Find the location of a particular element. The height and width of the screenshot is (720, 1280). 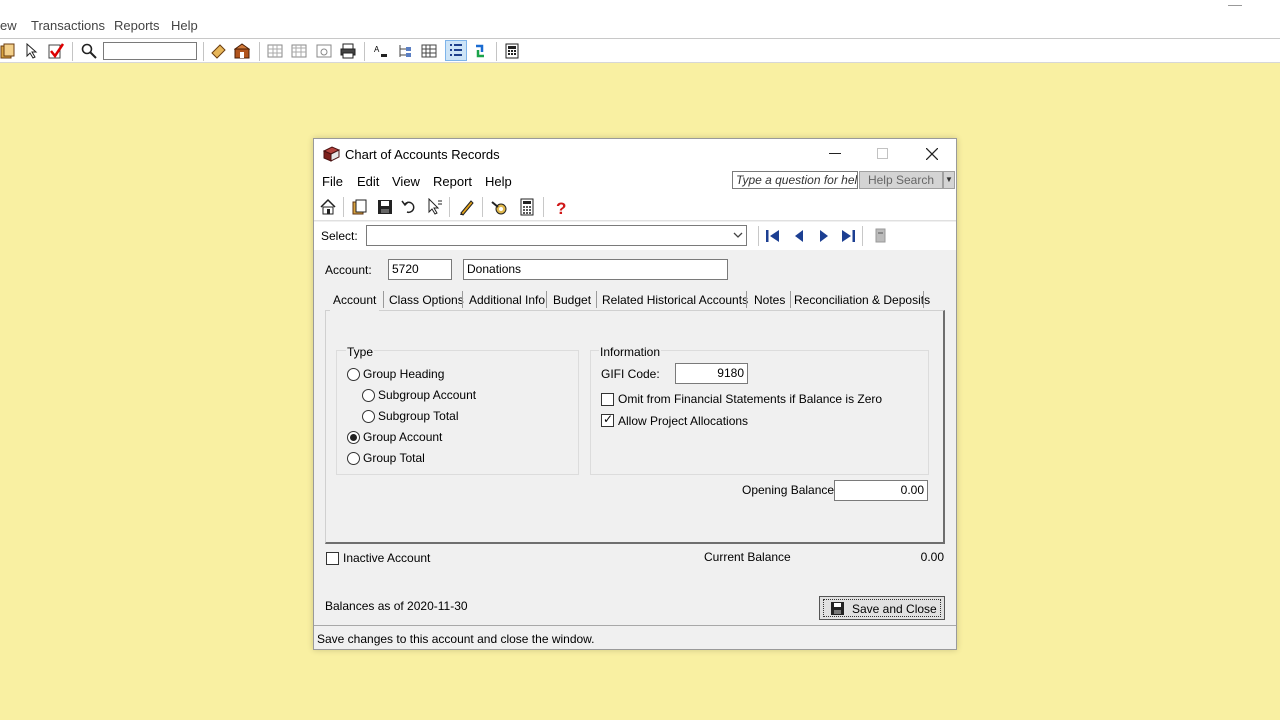

grid-icon is located at coordinates (275, 51).